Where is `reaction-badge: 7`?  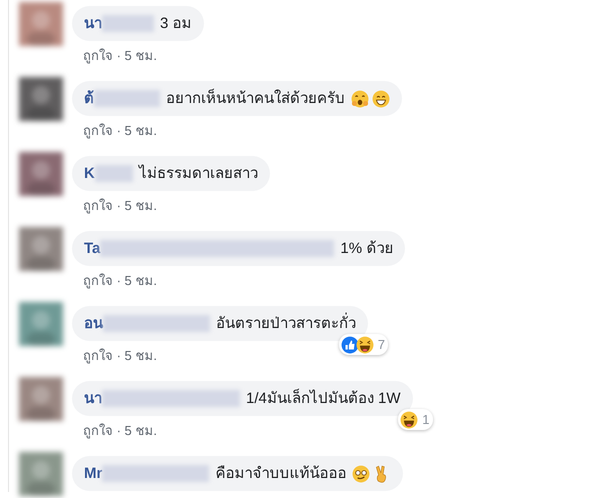
reaction-badge: 7 is located at coordinates (363, 344).